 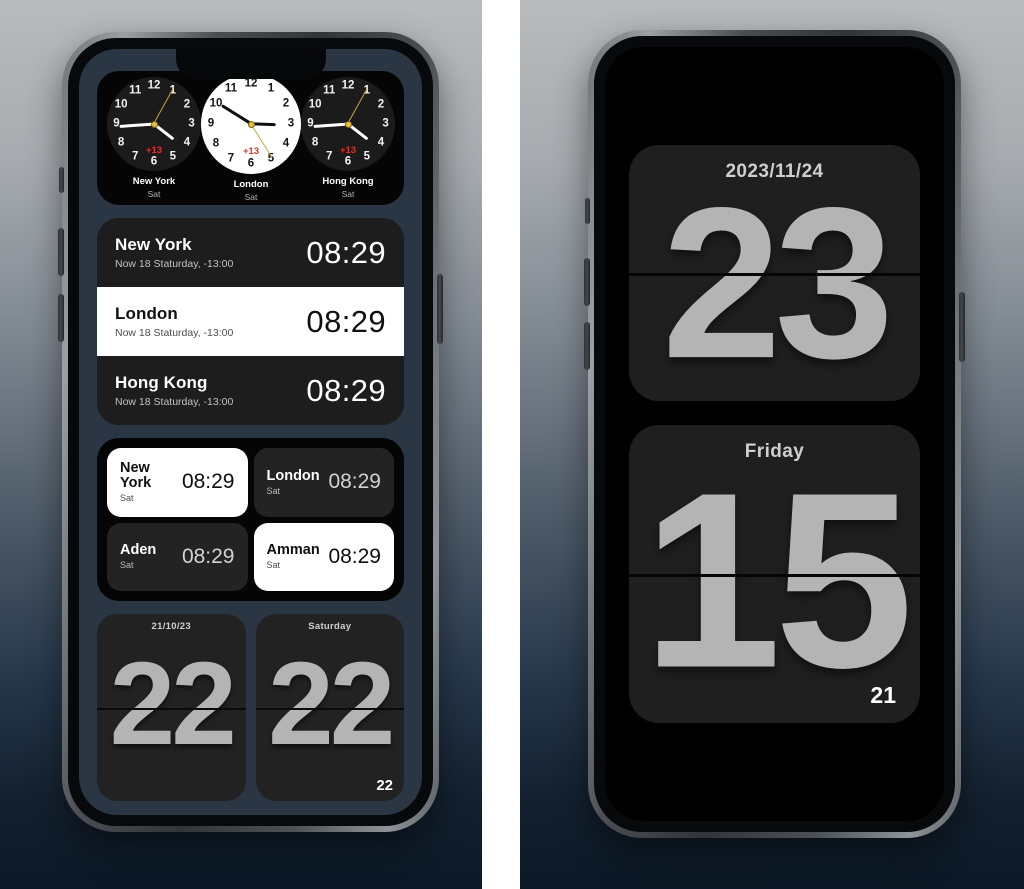 I want to click on list-item: New York Now 18 Staturday, -13:00 08:29, so click(x=250, y=252).